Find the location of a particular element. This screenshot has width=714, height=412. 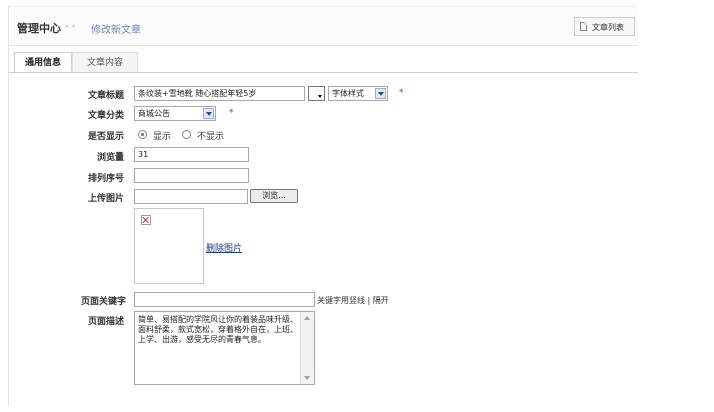

upload-path-input is located at coordinates (191, 196).